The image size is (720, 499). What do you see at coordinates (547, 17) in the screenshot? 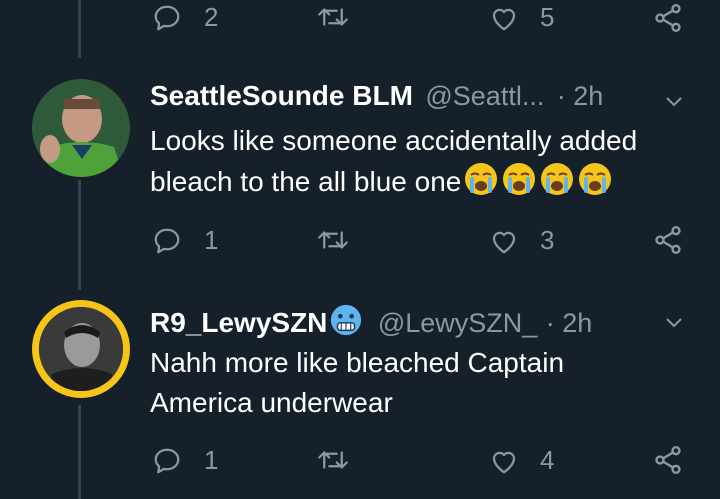
I see `like-count: 5` at bounding box center [547, 17].